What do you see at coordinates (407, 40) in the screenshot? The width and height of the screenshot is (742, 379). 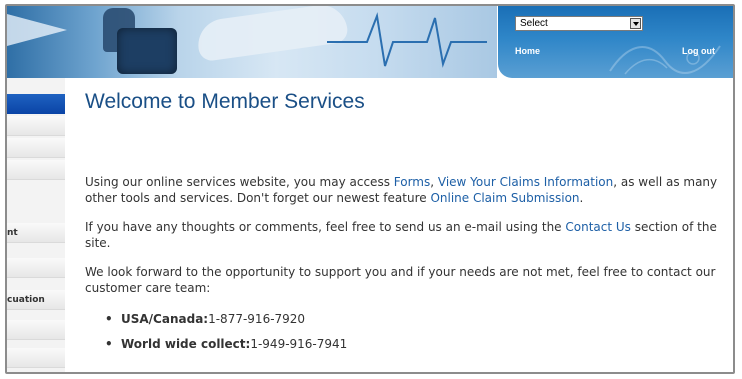 I see `ekg-line-graphic` at bounding box center [407, 40].